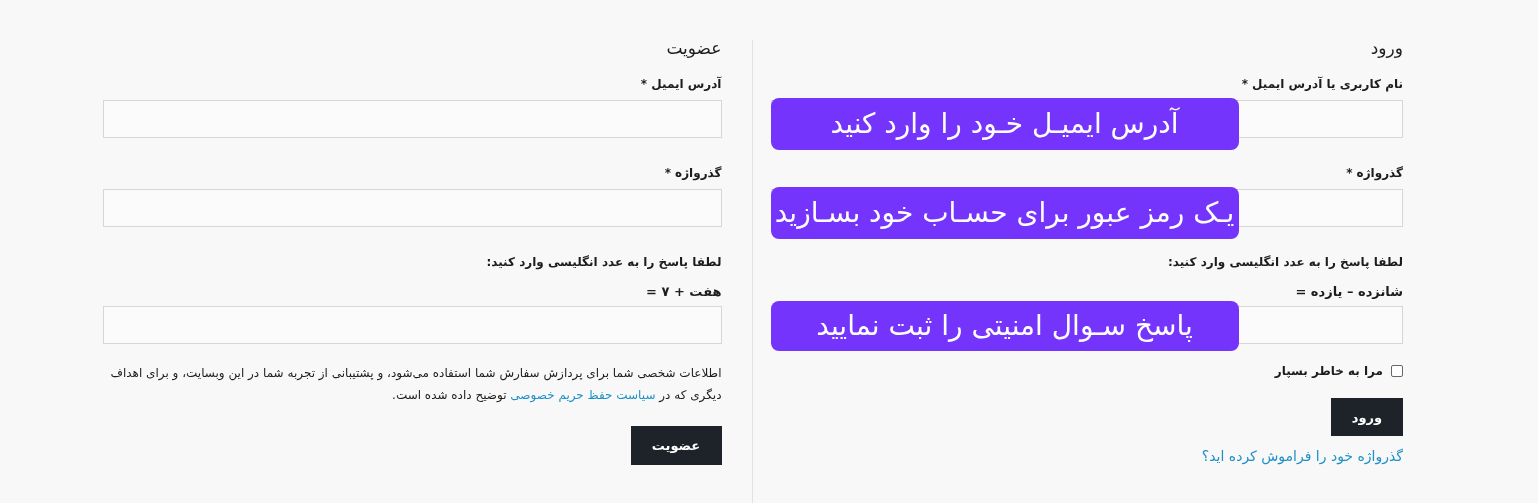 Image resolution: width=1538 pixels, height=503 pixels. I want to click on checkbox-label: مرا به خاطر بسپار, so click(1328, 371).